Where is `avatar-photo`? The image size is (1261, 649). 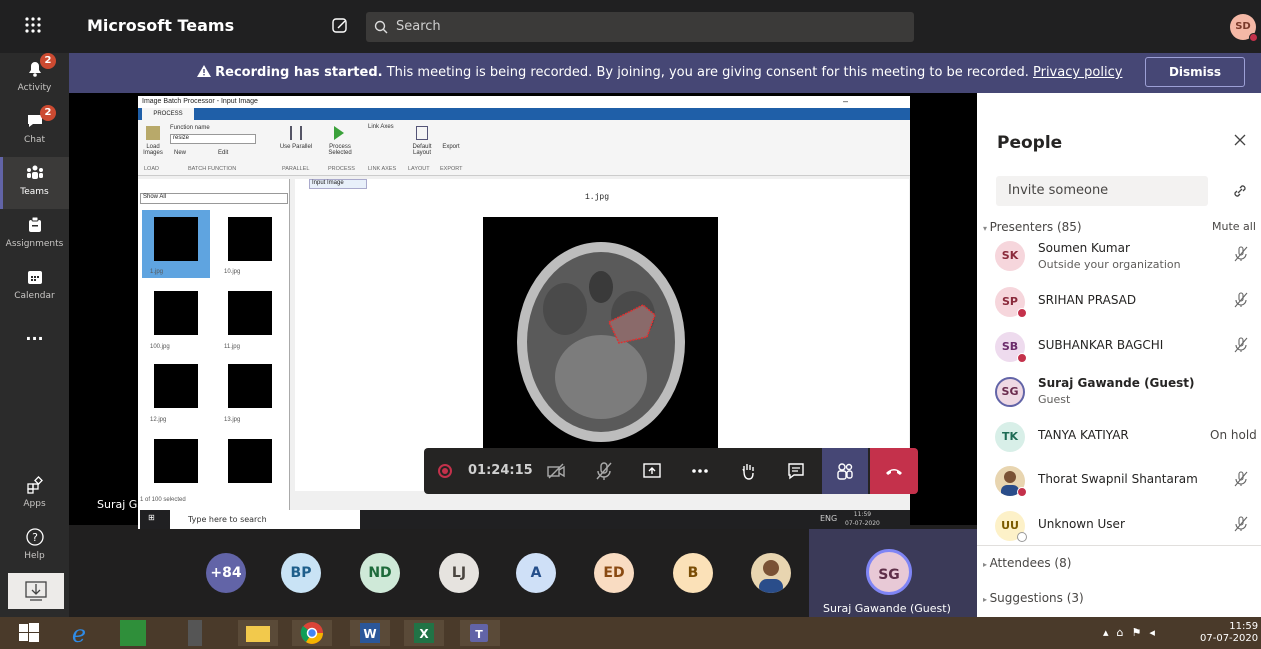 avatar-photo is located at coordinates (771, 573).